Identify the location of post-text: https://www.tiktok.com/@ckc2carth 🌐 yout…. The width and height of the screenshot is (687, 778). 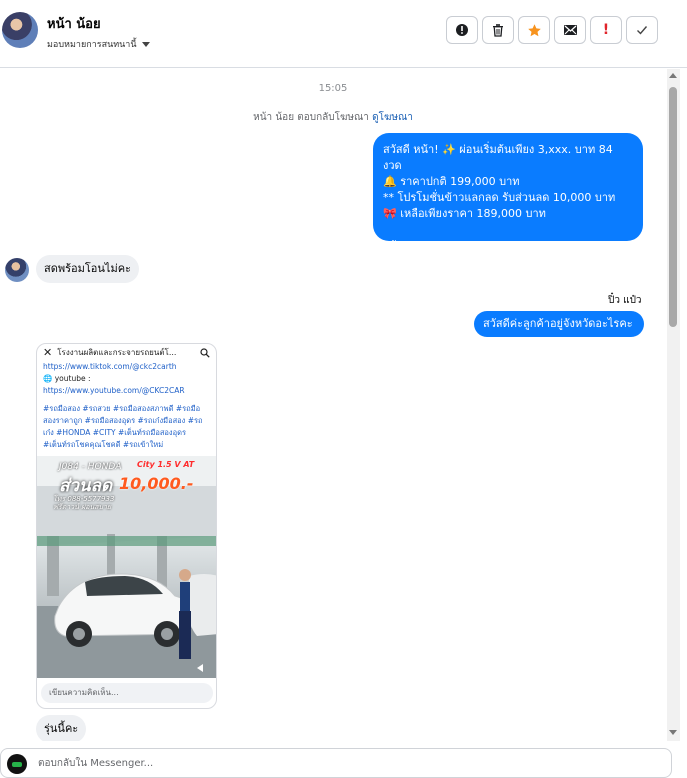
(126, 406).